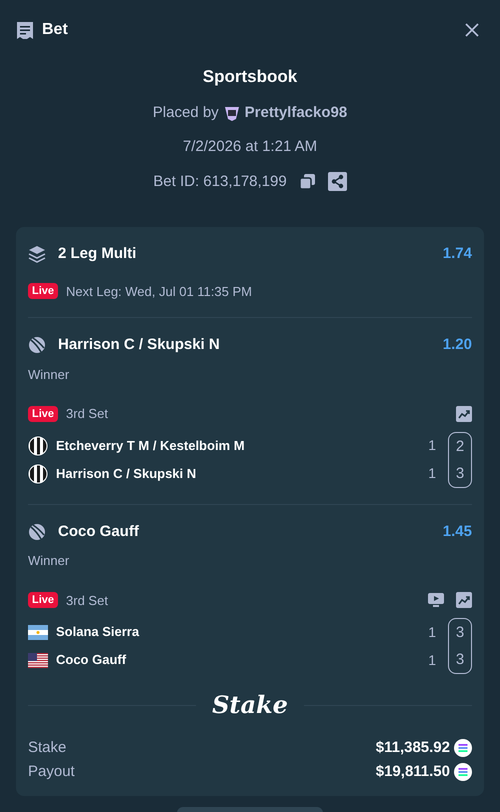 Image resolution: width=500 pixels, height=812 pixels. Describe the element at coordinates (126, 473) in the screenshot. I see `player-name: Harrison C / Skupski N` at that location.